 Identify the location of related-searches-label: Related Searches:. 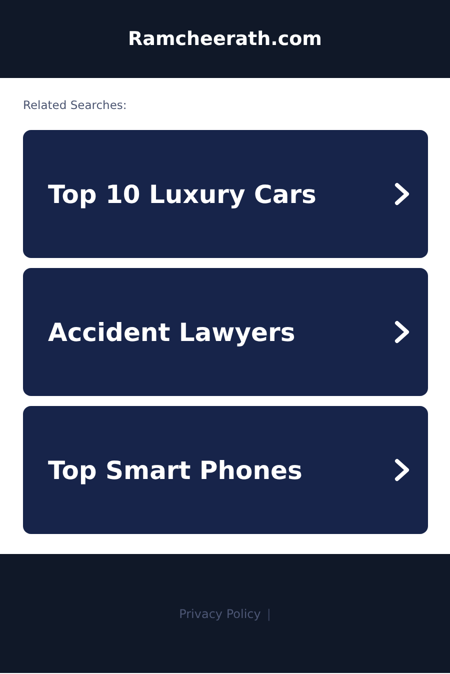
(75, 105).